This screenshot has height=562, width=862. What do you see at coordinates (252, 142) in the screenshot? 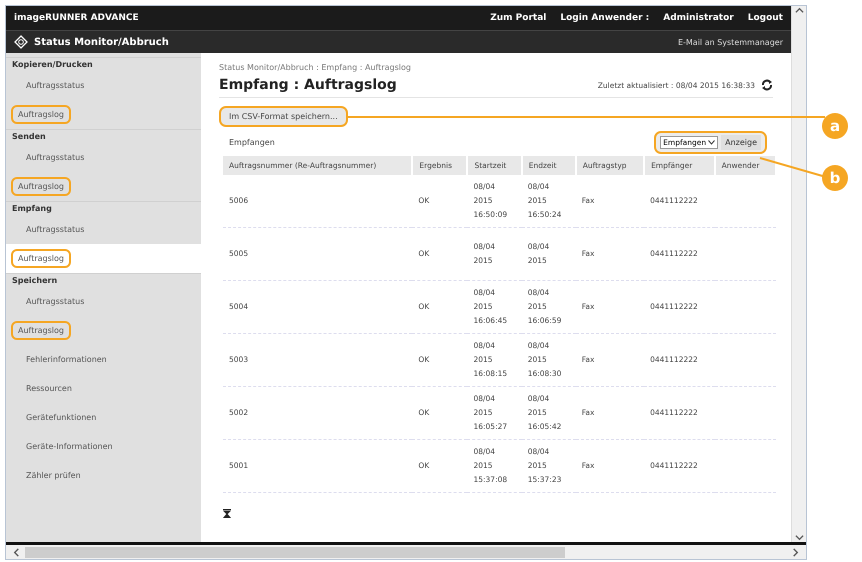
I see `list-label: Empfangen` at bounding box center [252, 142].